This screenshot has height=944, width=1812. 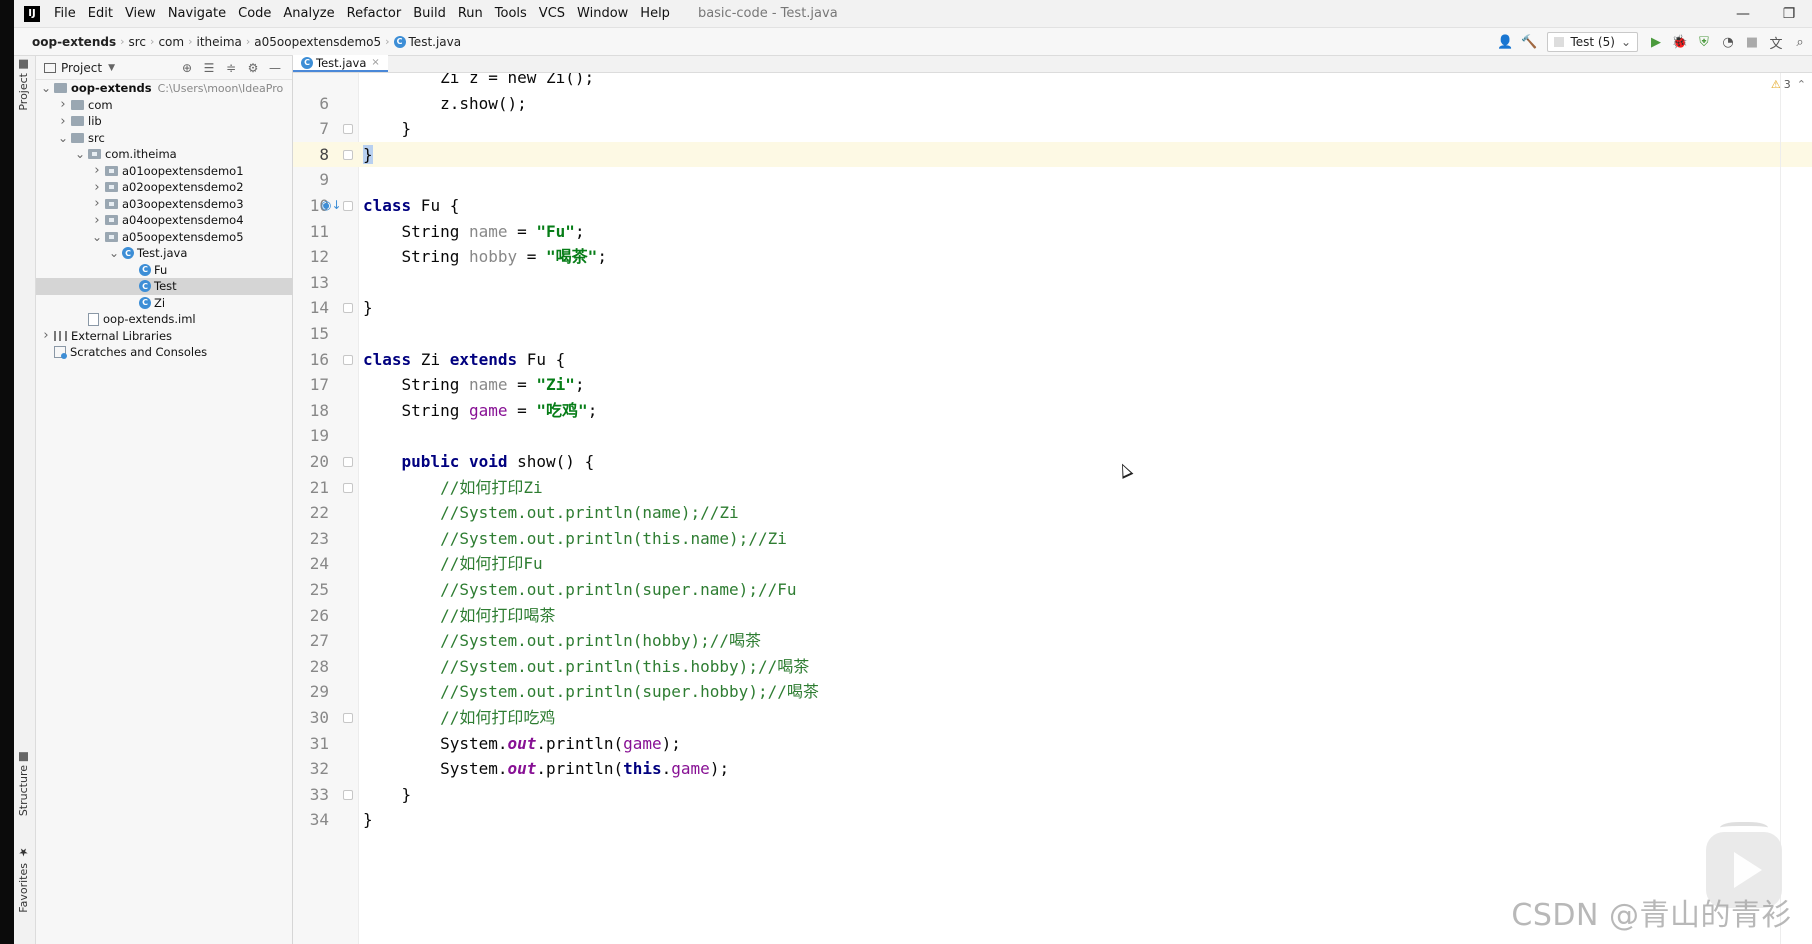 What do you see at coordinates (253, 68) in the screenshot?
I see `gear-icon: ⚙` at bounding box center [253, 68].